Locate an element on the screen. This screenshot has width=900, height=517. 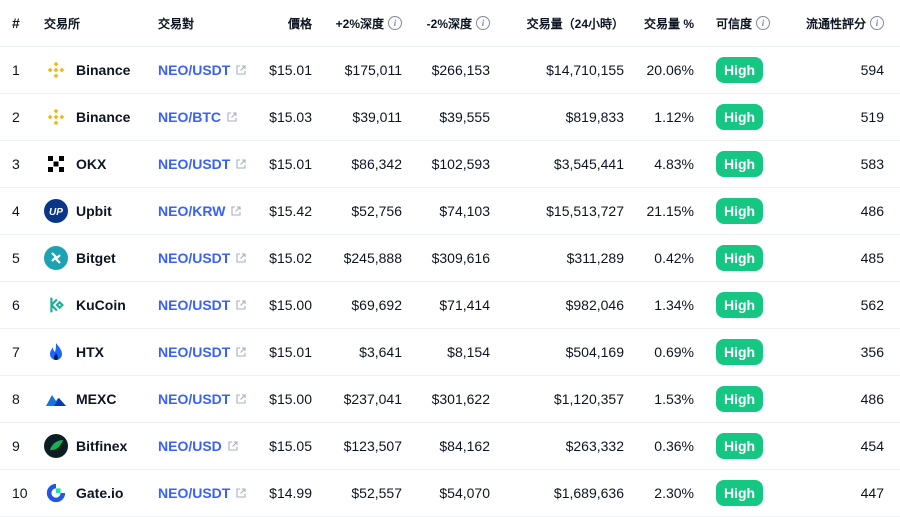
depth-up: $3,641 is located at coordinates (380, 352).